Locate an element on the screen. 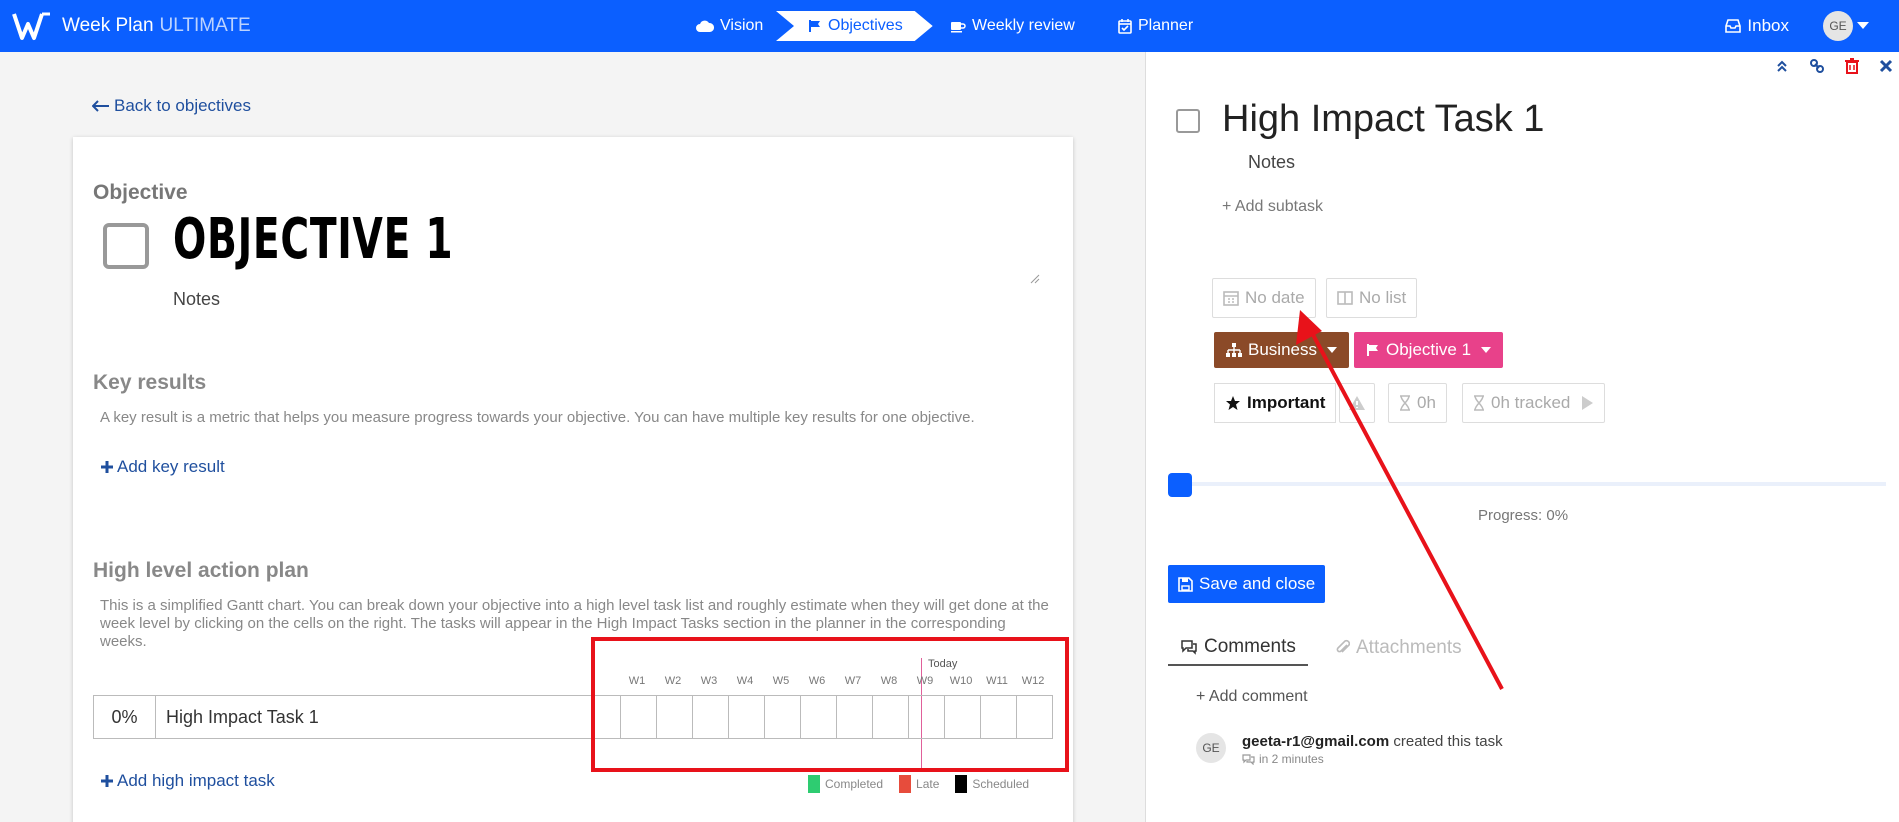 The image size is (1899, 822). link-icon is located at coordinates (1817, 66).